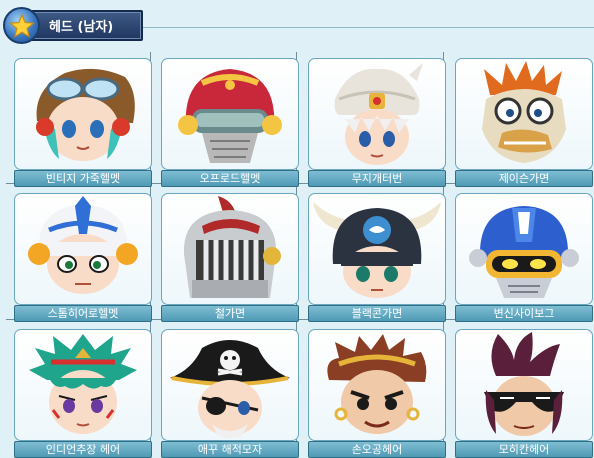 The image size is (594, 458). I want to click on item-name-label: 무지개터번, so click(377, 178).